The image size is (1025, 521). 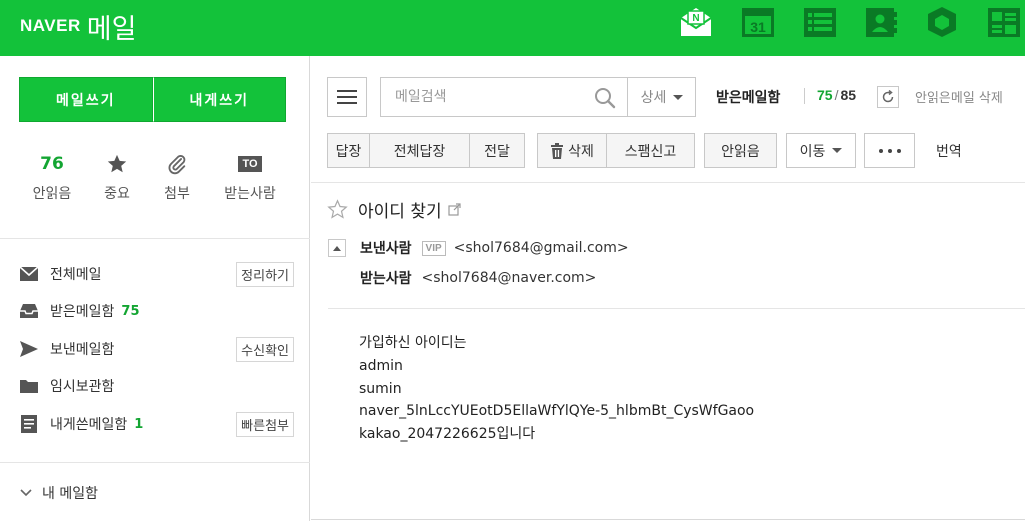 What do you see at coordinates (157, 386) in the screenshot?
I see `folder-drafts: 임시보관함` at bounding box center [157, 386].